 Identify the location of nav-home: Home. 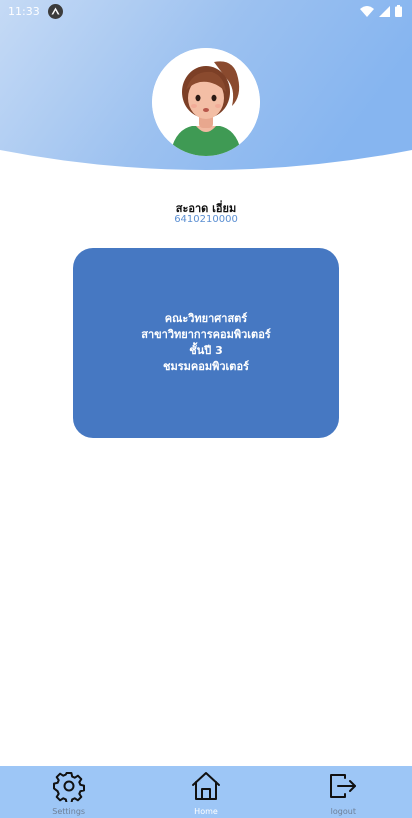
(205, 792).